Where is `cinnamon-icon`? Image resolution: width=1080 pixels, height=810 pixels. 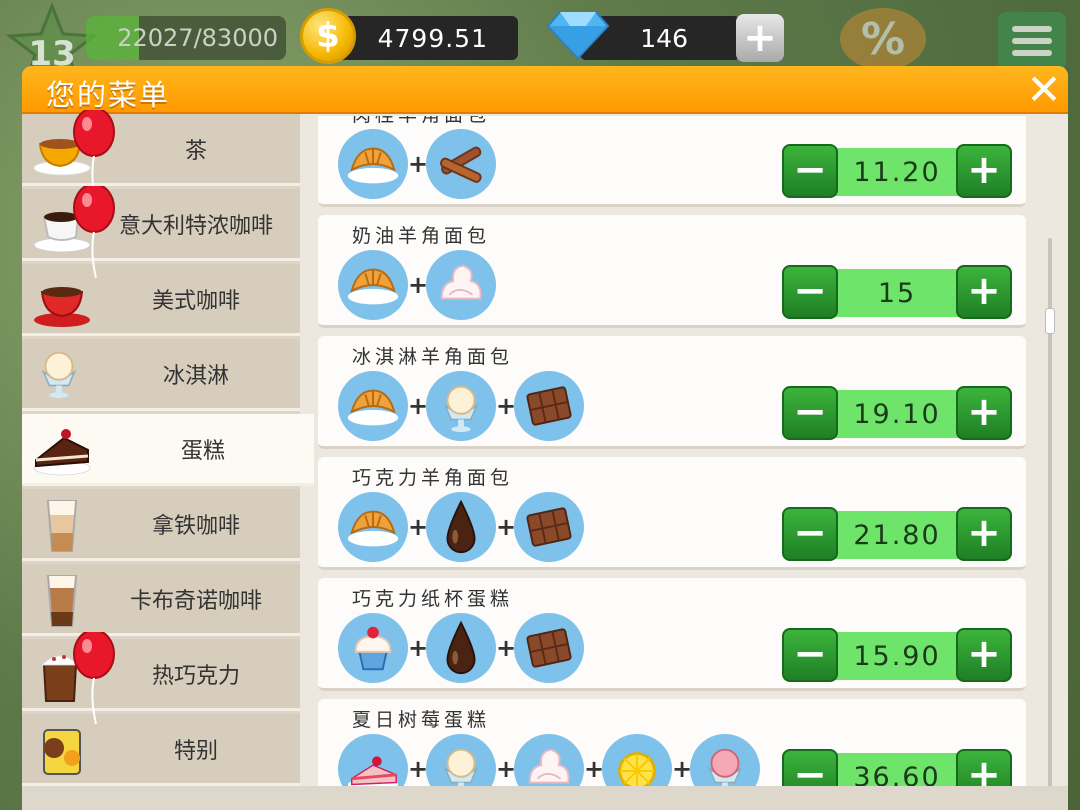
cinnamon-icon is located at coordinates (461, 164).